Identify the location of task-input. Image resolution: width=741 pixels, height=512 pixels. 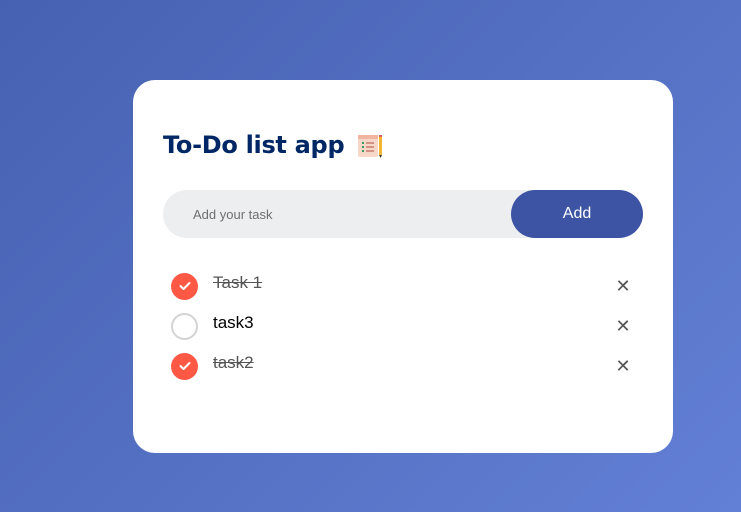
(338, 214).